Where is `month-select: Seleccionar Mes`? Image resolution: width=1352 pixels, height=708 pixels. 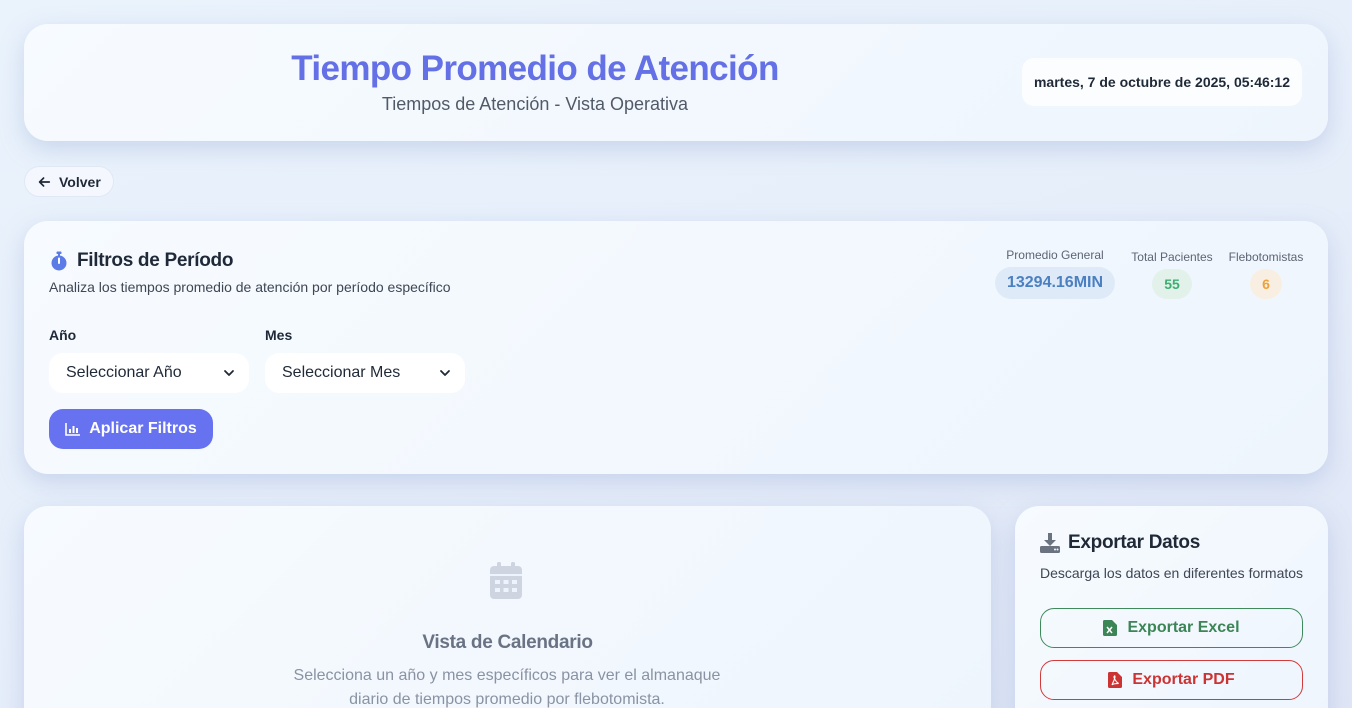
month-select: Seleccionar Mes is located at coordinates (365, 373).